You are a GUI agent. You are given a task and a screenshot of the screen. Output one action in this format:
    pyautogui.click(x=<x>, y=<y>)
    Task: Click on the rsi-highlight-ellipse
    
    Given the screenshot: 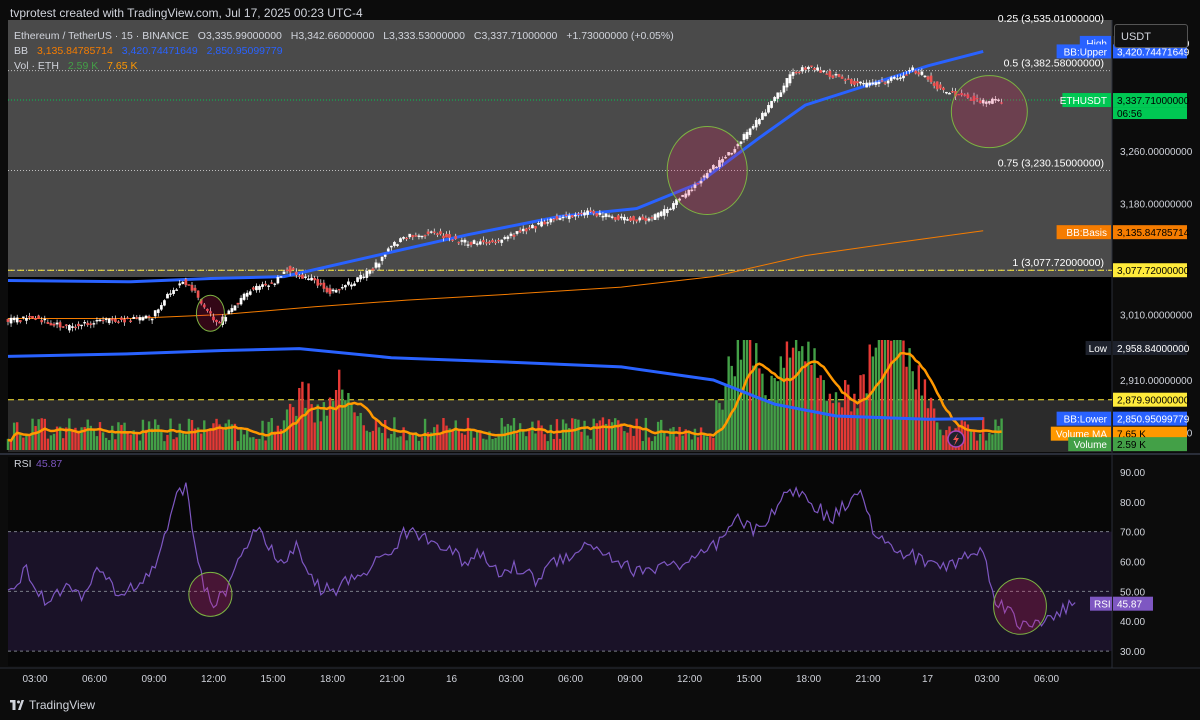 What is the action you would take?
    pyautogui.click(x=210, y=594)
    